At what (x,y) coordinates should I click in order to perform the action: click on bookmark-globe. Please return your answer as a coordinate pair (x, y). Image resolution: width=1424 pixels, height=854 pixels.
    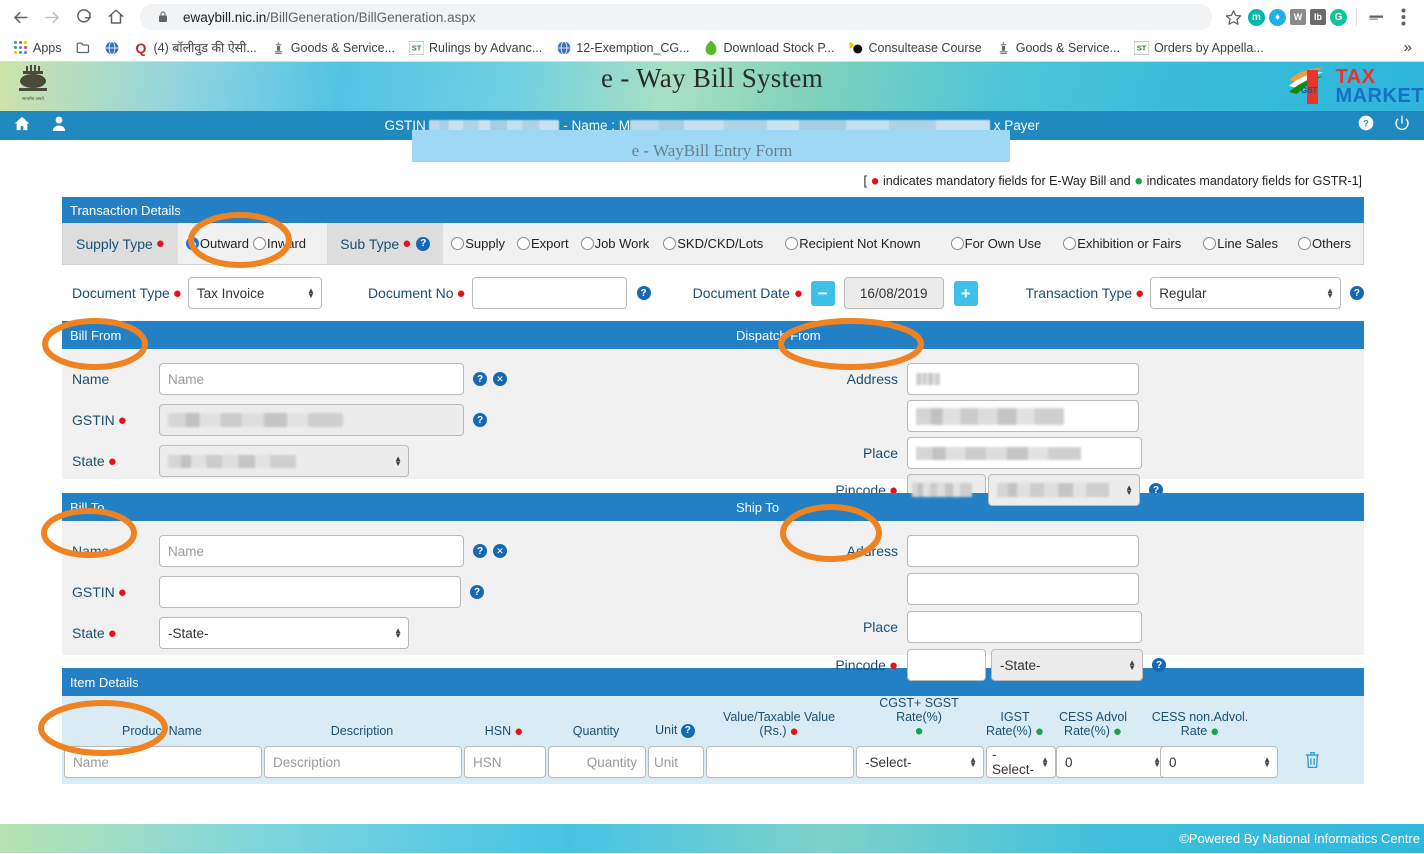
    Looking at the image, I should click on (112, 47).